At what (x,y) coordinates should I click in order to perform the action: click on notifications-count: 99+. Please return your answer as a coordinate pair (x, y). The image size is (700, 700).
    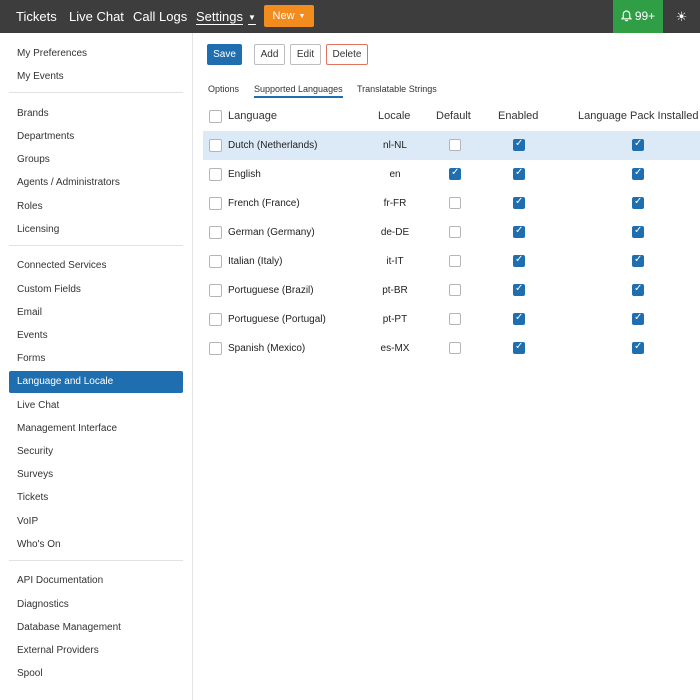
    Looking at the image, I should click on (645, 16).